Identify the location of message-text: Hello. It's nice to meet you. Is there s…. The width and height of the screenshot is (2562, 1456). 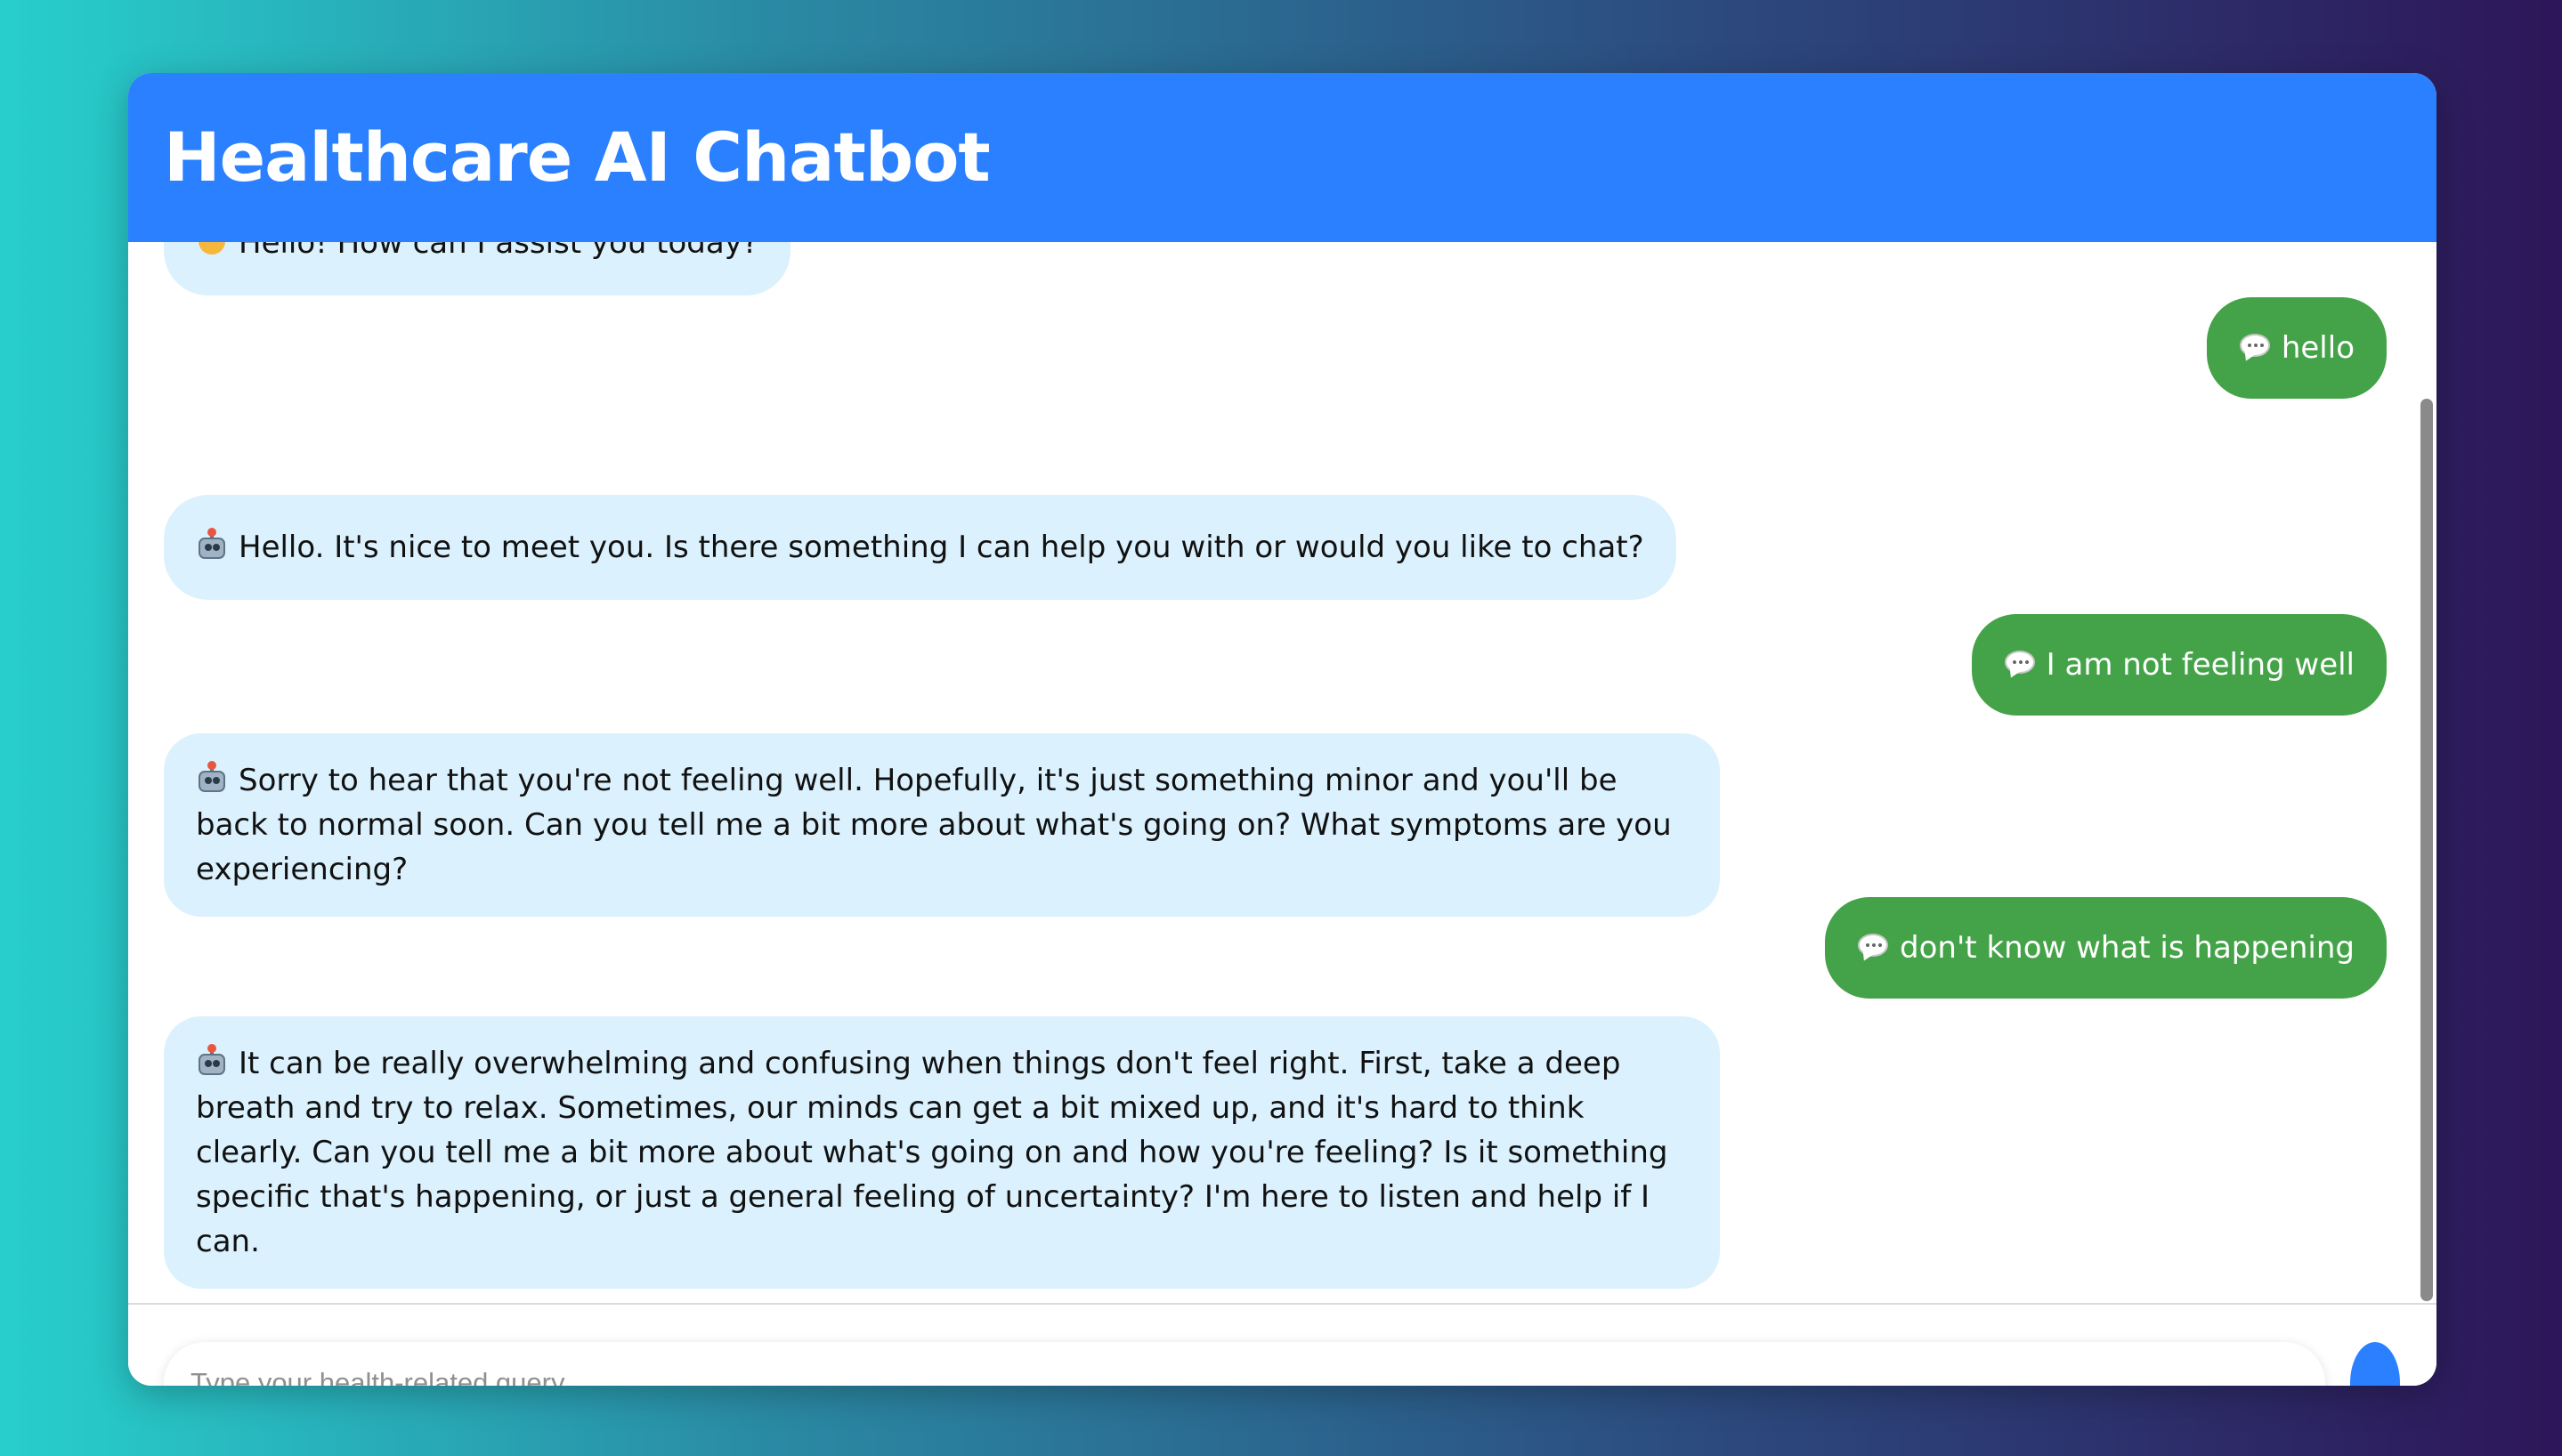
(941, 547).